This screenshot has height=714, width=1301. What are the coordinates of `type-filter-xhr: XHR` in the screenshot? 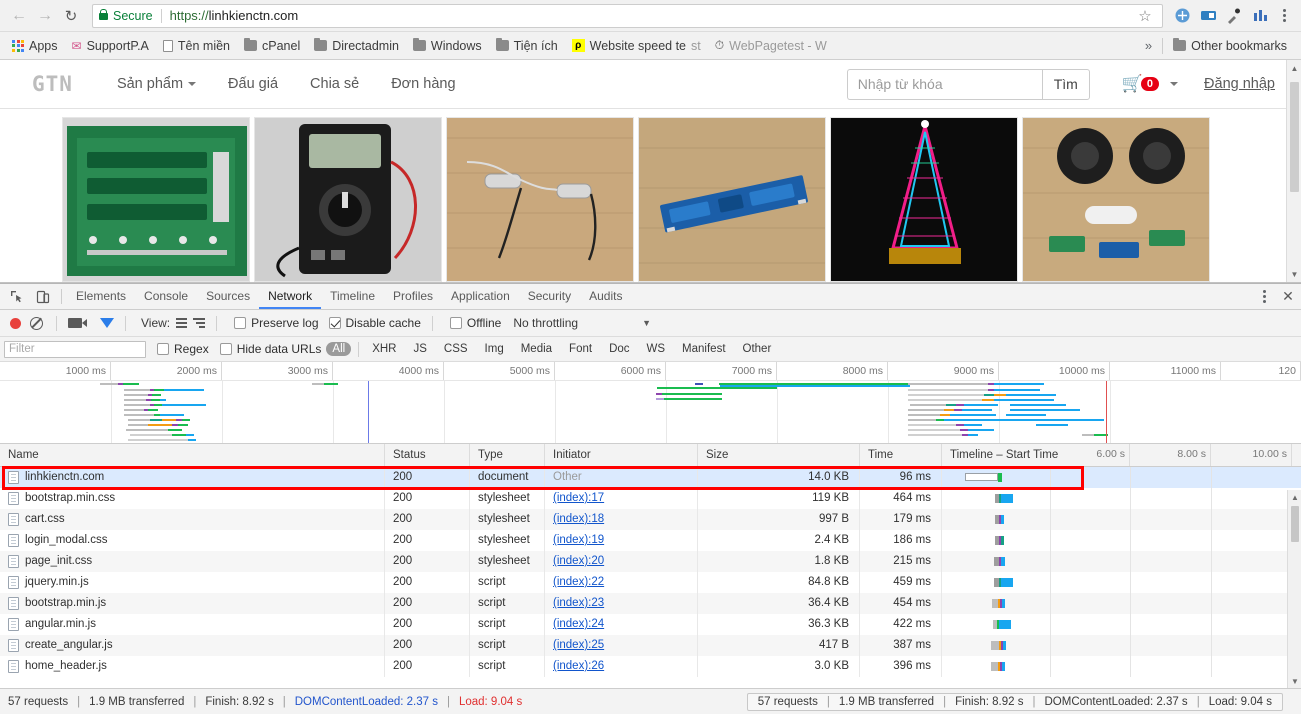 It's located at (384, 349).